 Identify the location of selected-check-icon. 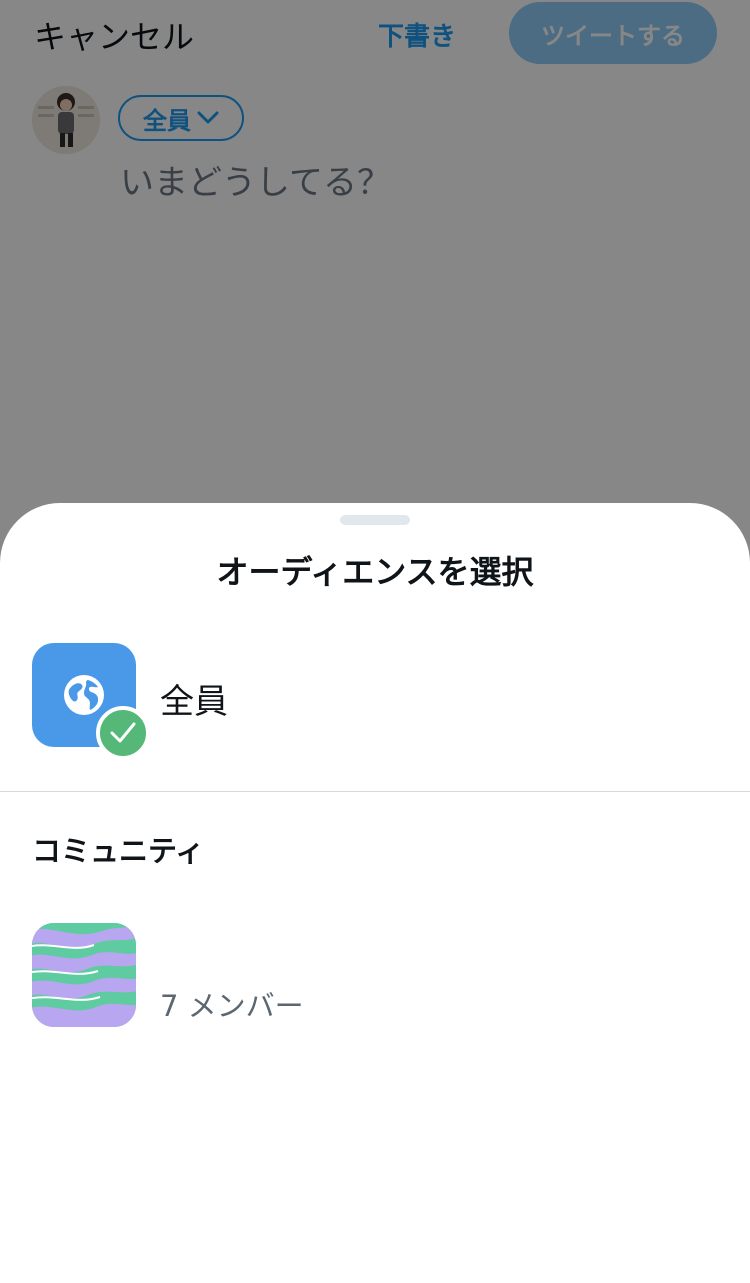
(123, 733).